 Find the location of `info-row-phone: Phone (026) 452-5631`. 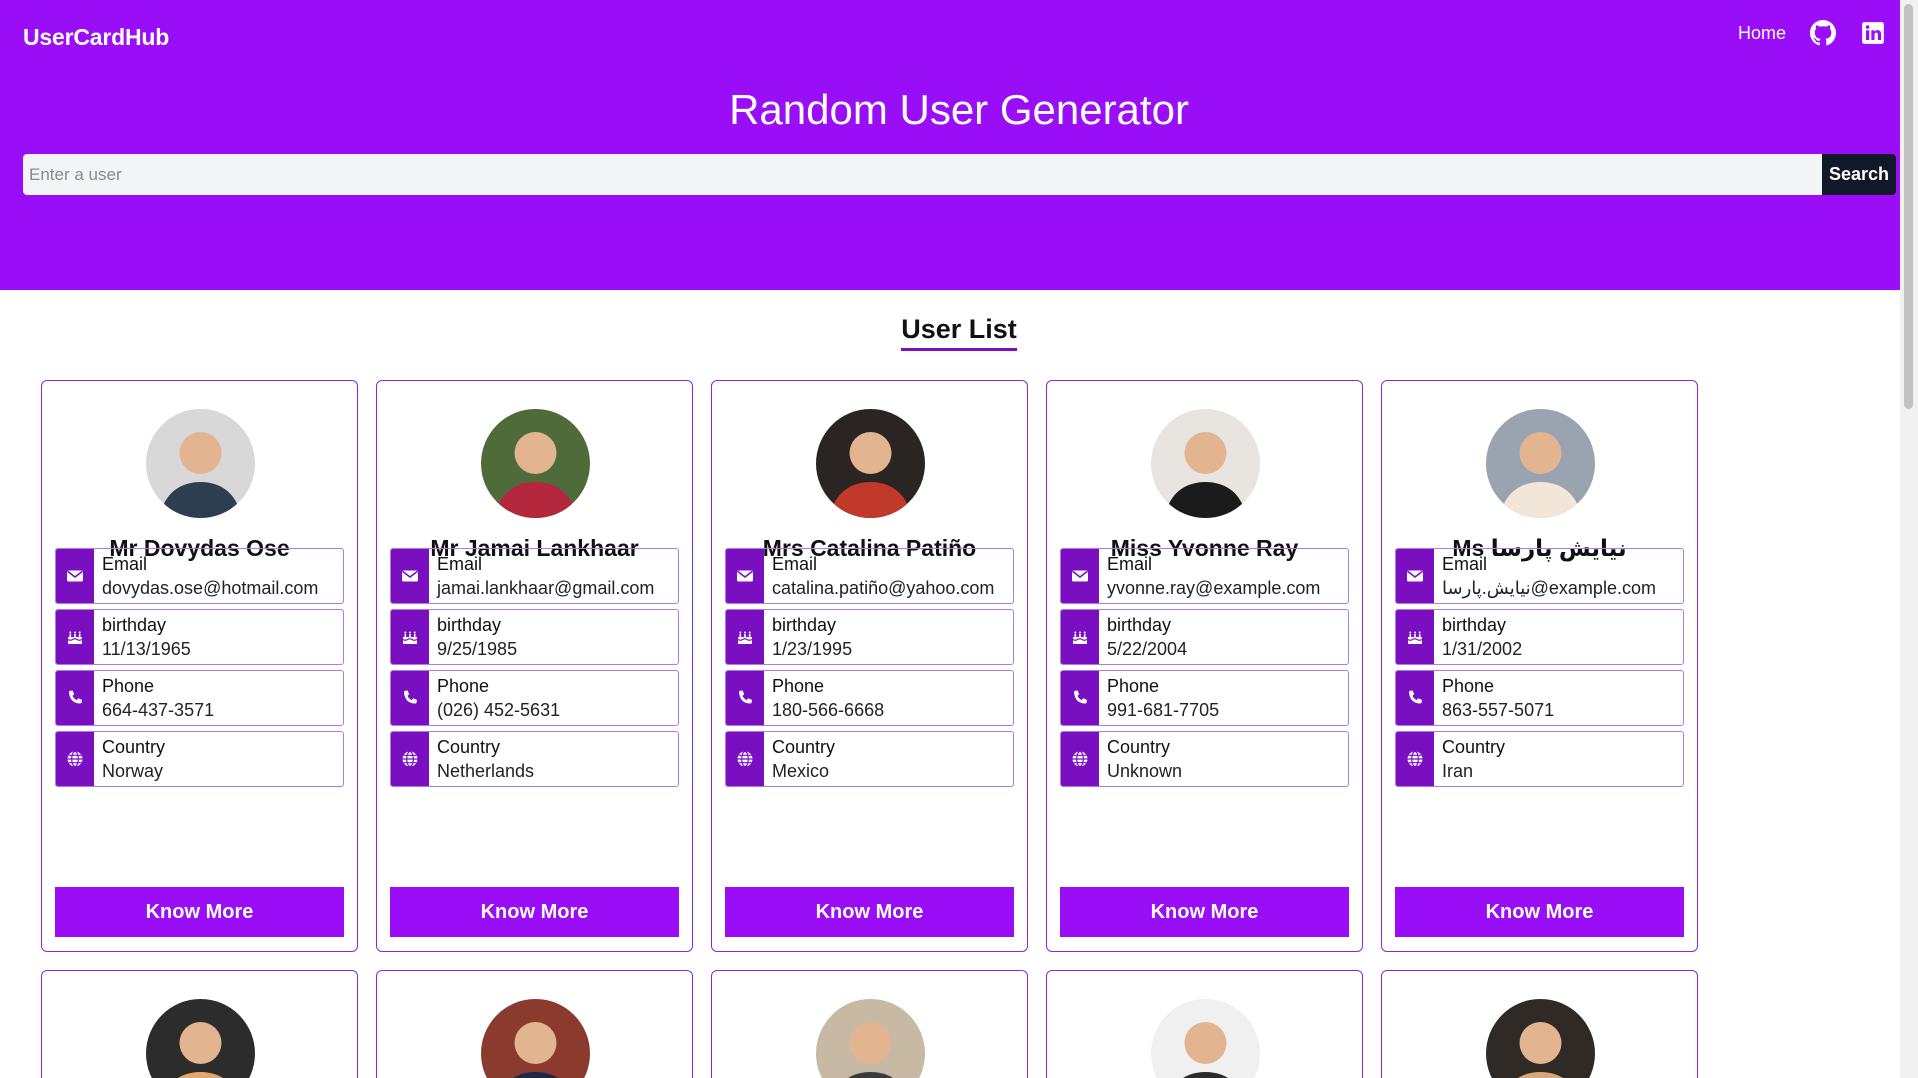

info-row-phone: Phone (026) 452-5631 is located at coordinates (534, 698).